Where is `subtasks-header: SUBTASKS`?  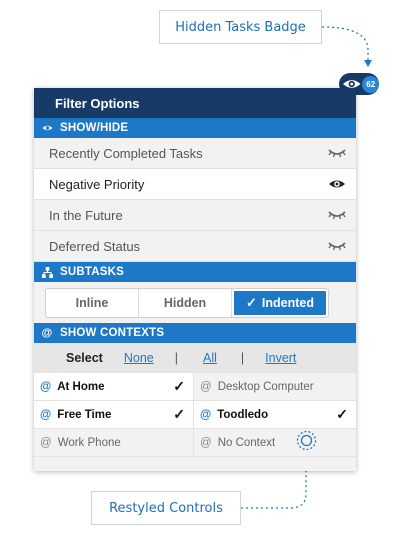
subtasks-header: SUBTASKS is located at coordinates (195, 272).